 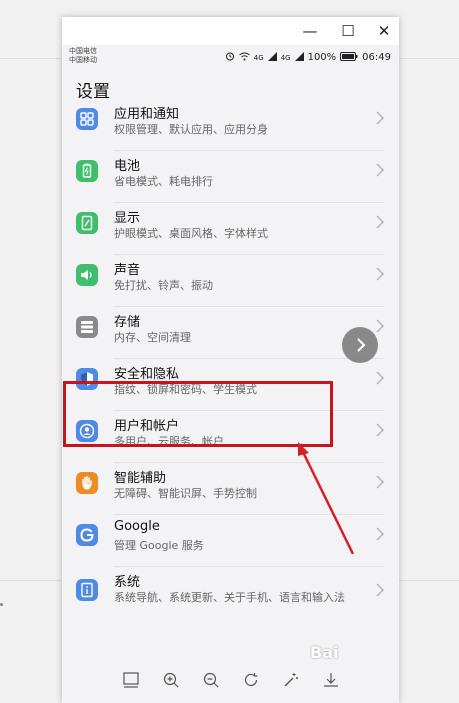 I want to click on settings-item-title: 安全和隐私, so click(x=147, y=374).